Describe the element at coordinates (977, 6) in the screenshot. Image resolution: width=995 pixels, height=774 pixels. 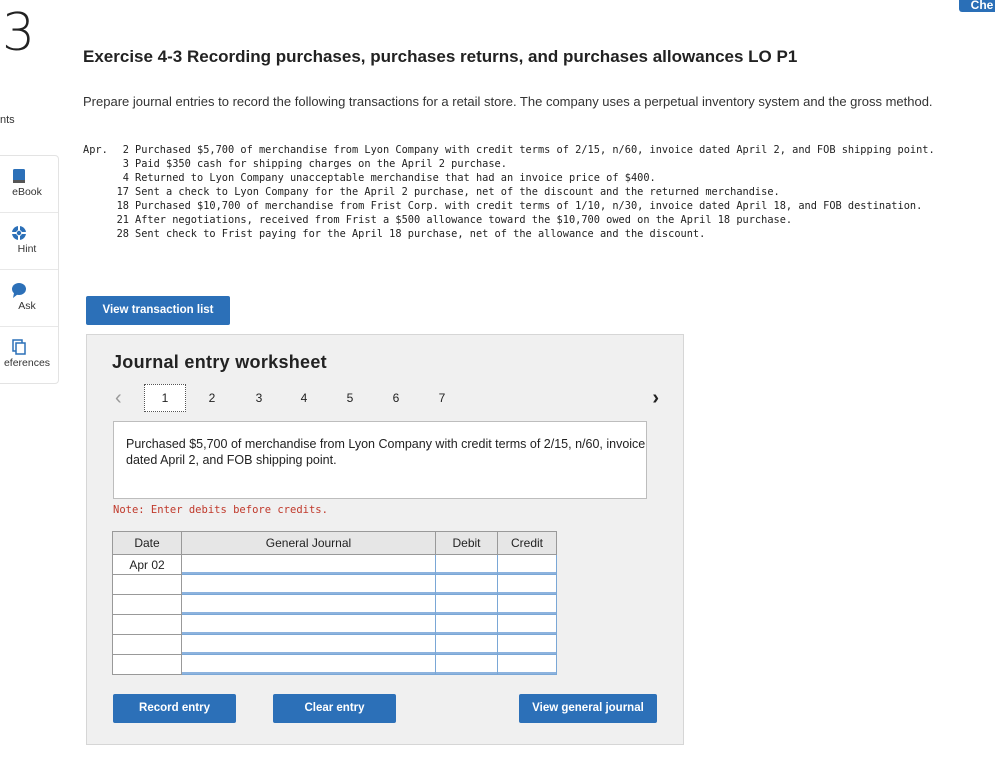
I see `check-button: Che` at that location.